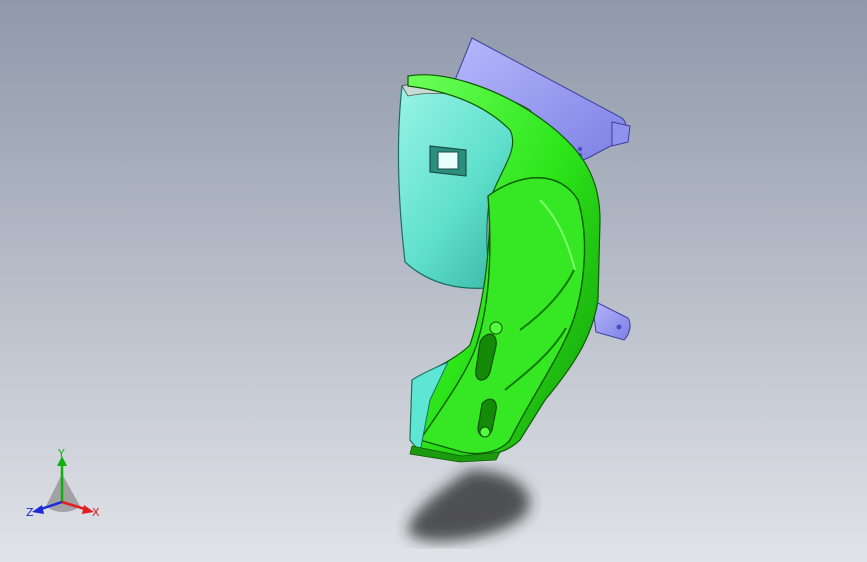 This screenshot has height=562, width=867. Describe the element at coordinates (485, 432) in the screenshot. I see `knob-lower` at that location.